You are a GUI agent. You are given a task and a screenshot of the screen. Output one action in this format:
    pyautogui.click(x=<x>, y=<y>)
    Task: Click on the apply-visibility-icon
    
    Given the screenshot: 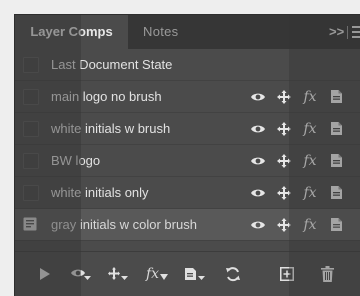 What is the action you would take?
    pyautogui.click(x=81, y=274)
    